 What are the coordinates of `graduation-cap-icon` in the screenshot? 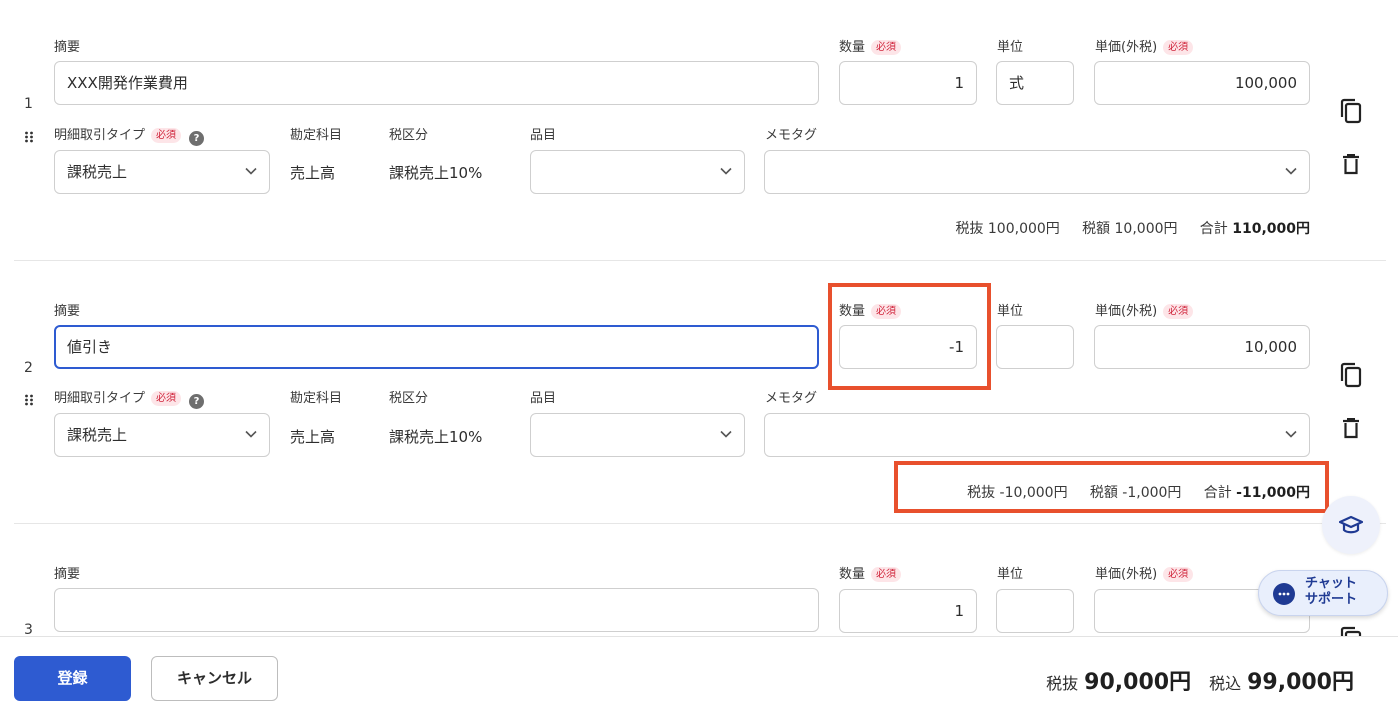 It's located at (1351, 524).